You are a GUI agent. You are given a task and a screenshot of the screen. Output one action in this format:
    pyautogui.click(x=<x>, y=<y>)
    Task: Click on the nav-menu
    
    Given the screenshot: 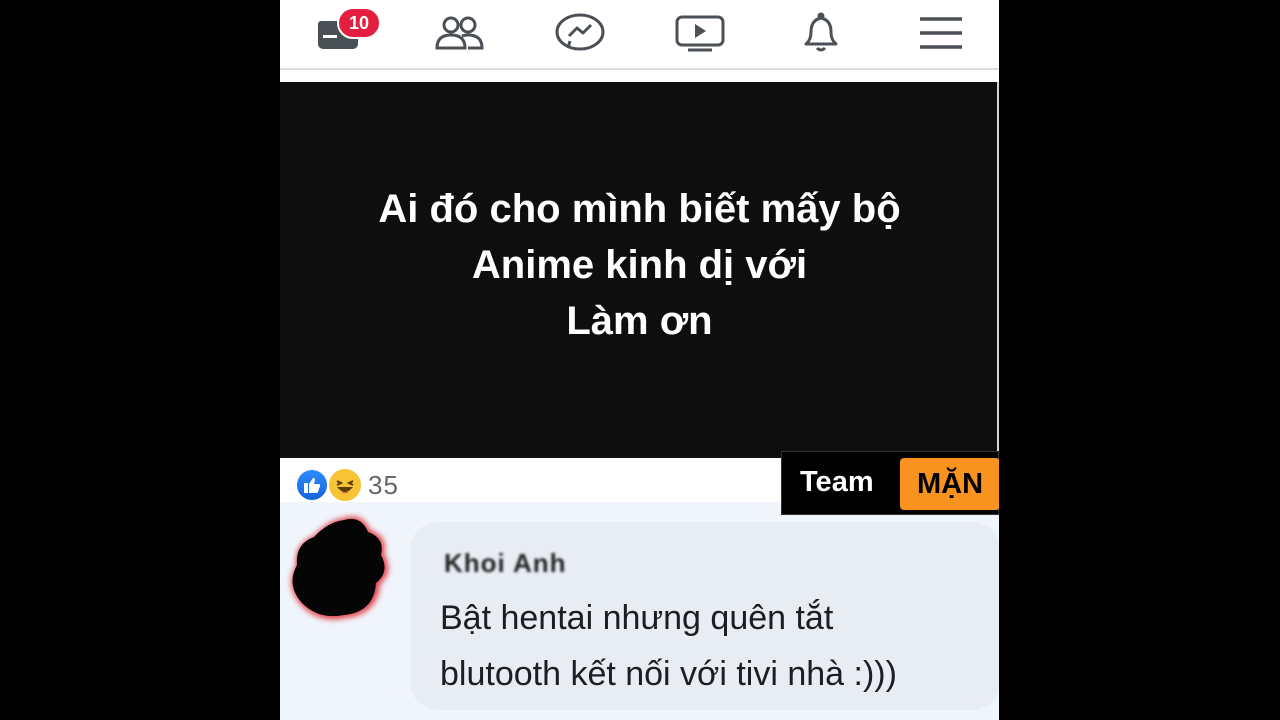 What is the action you would take?
    pyautogui.click(x=941, y=33)
    